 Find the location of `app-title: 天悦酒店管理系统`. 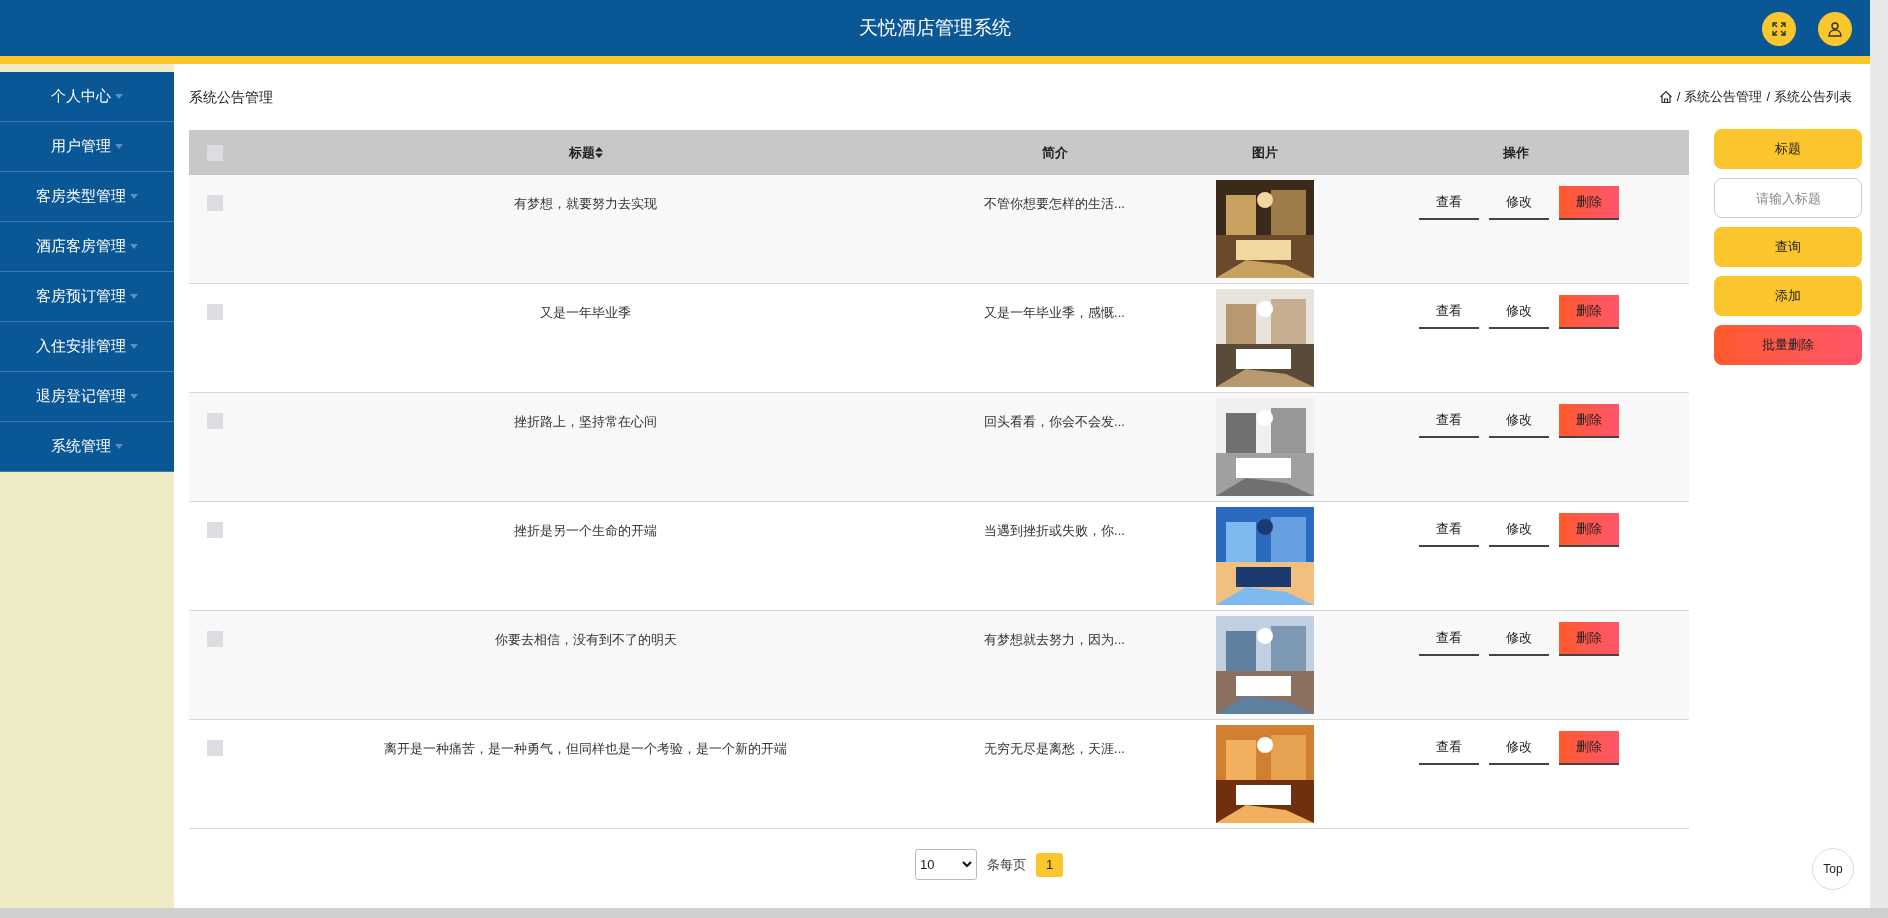

app-title: 天悦酒店管理系统 is located at coordinates (935, 27).